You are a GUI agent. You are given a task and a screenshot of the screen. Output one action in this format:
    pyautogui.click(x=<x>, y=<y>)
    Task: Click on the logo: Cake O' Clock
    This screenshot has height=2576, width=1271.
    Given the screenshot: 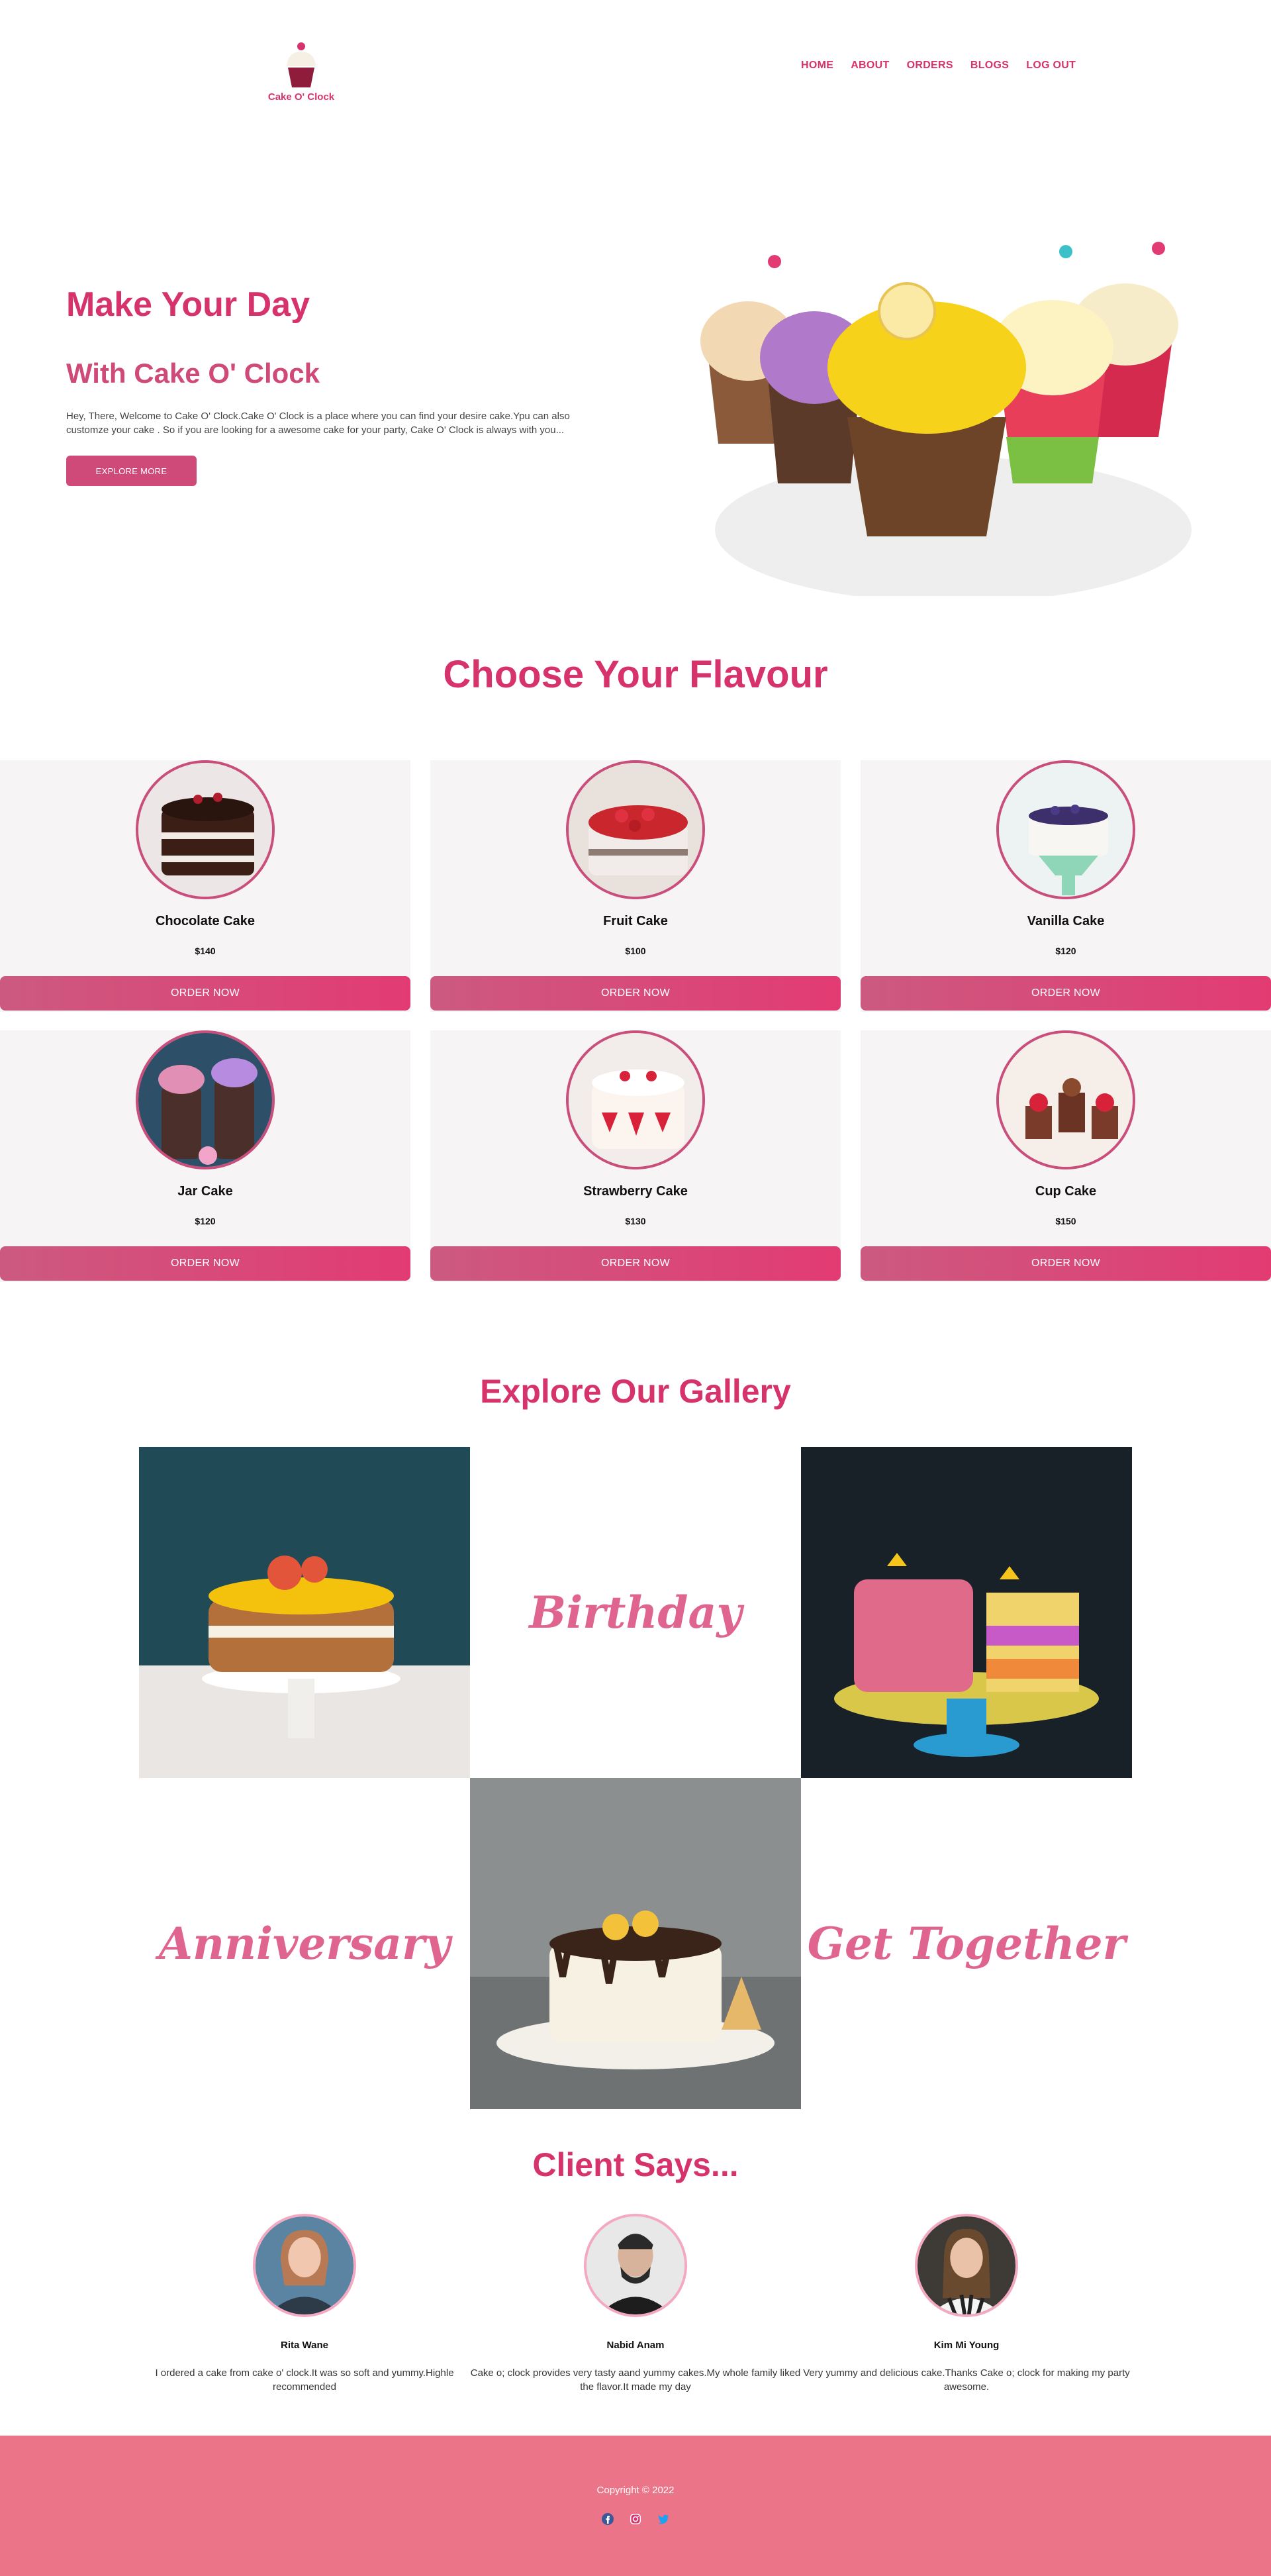 What is the action you would take?
    pyautogui.click(x=302, y=76)
    